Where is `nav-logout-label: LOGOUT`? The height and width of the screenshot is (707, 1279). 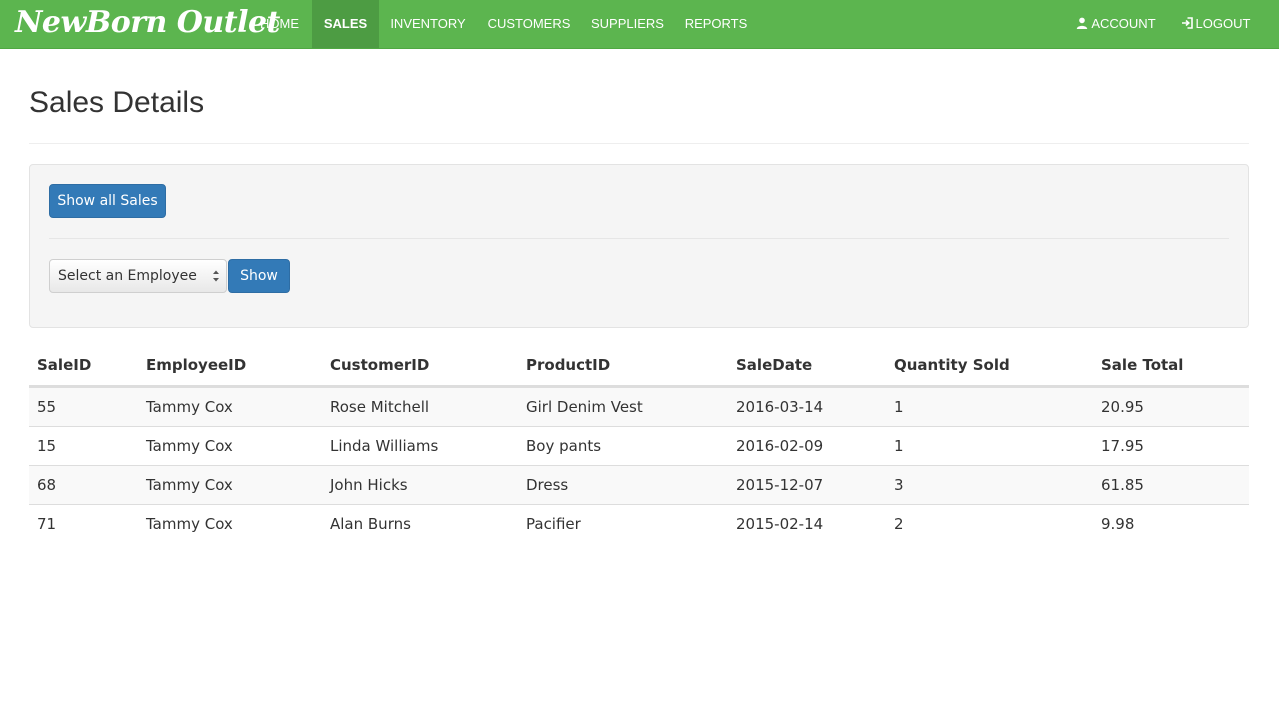
nav-logout-label: LOGOUT is located at coordinates (1223, 23).